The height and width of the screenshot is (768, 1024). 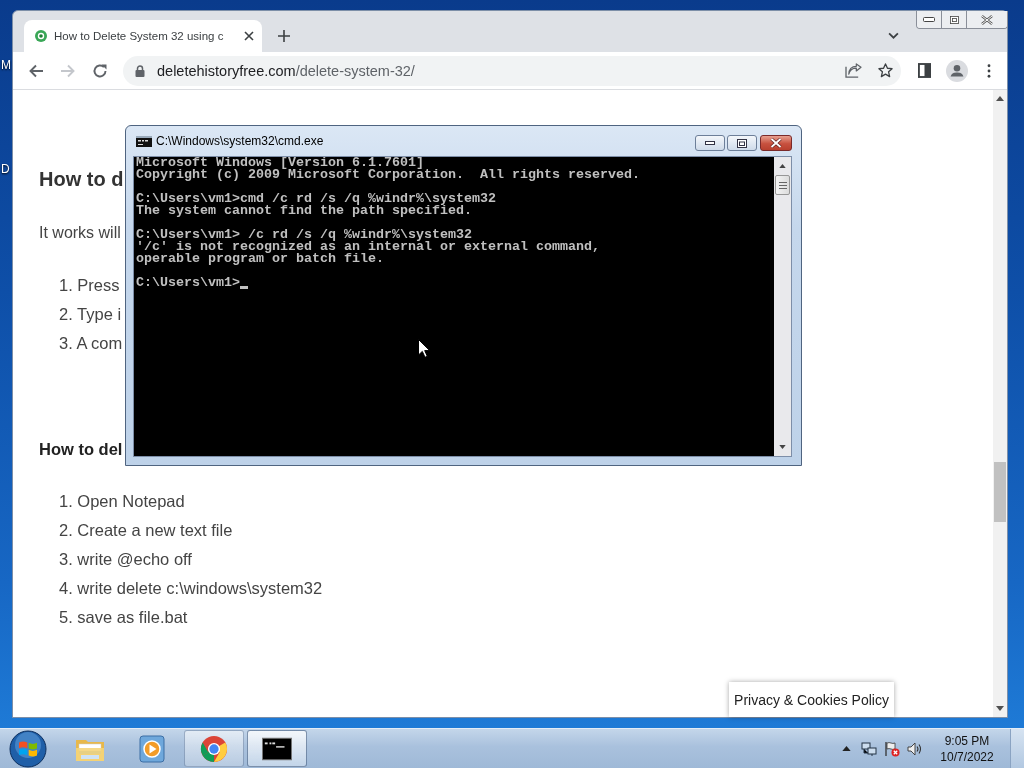 What do you see at coordinates (284, 36) in the screenshot?
I see `plus-icon` at bounding box center [284, 36].